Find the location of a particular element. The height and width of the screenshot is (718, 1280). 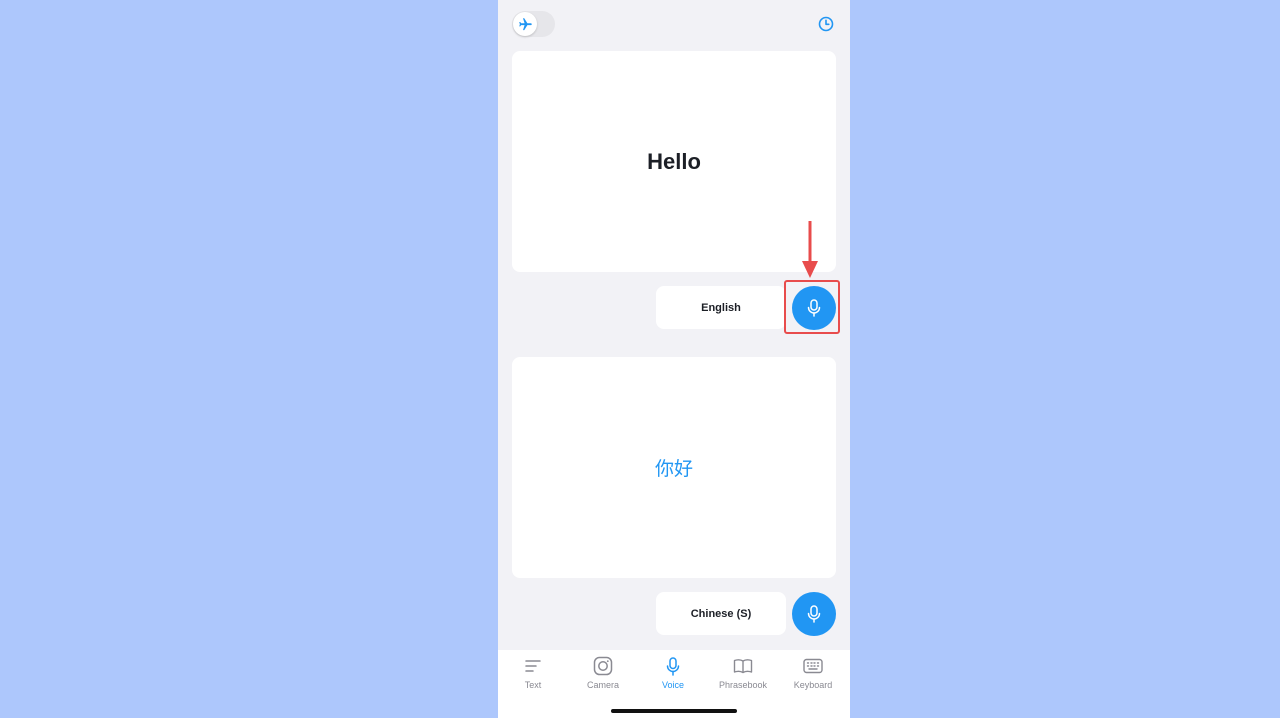

tab-voice: Voice is located at coordinates (673, 676).